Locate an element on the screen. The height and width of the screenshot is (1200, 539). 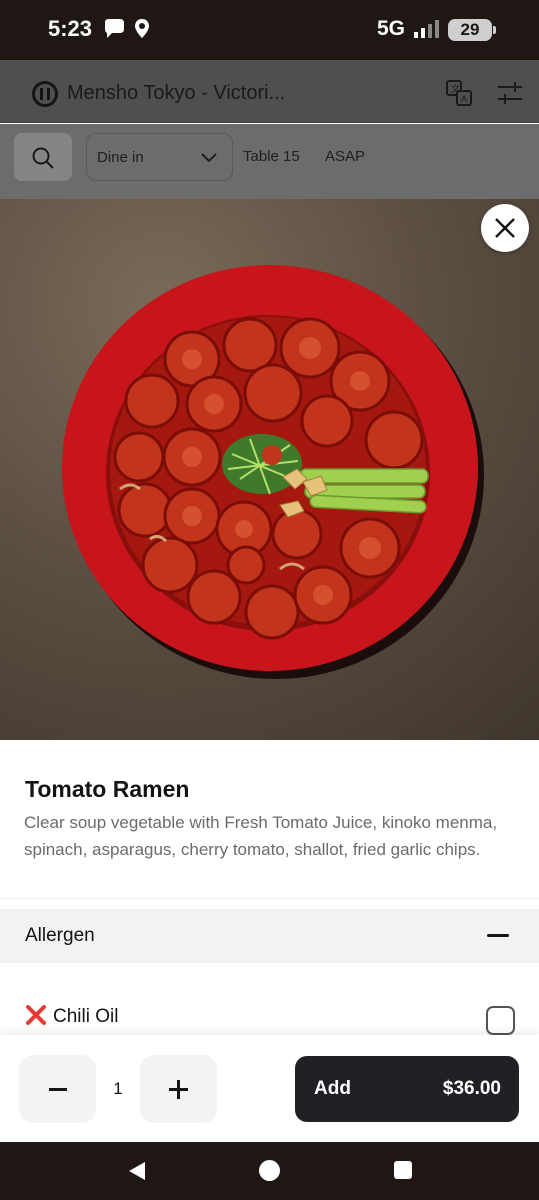
add-button-label: Add is located at coordinates (332, 1088).